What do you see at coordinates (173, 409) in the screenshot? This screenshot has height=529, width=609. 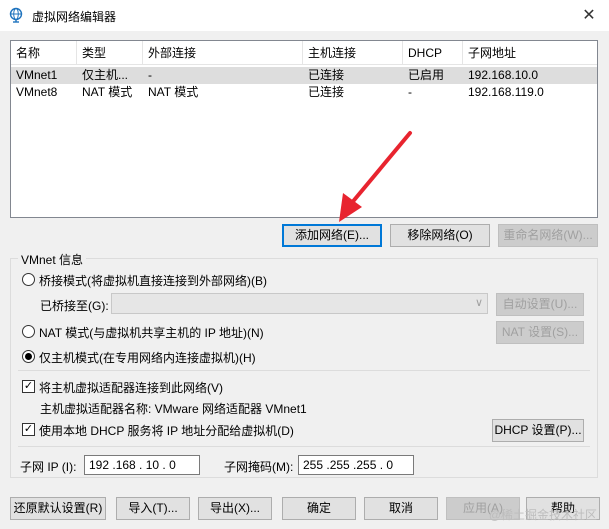 I see `adapter-name-text: 主机虚拟适配器名称: VMware 网络适配器 VMnet1` at bounding box center [173, 409].